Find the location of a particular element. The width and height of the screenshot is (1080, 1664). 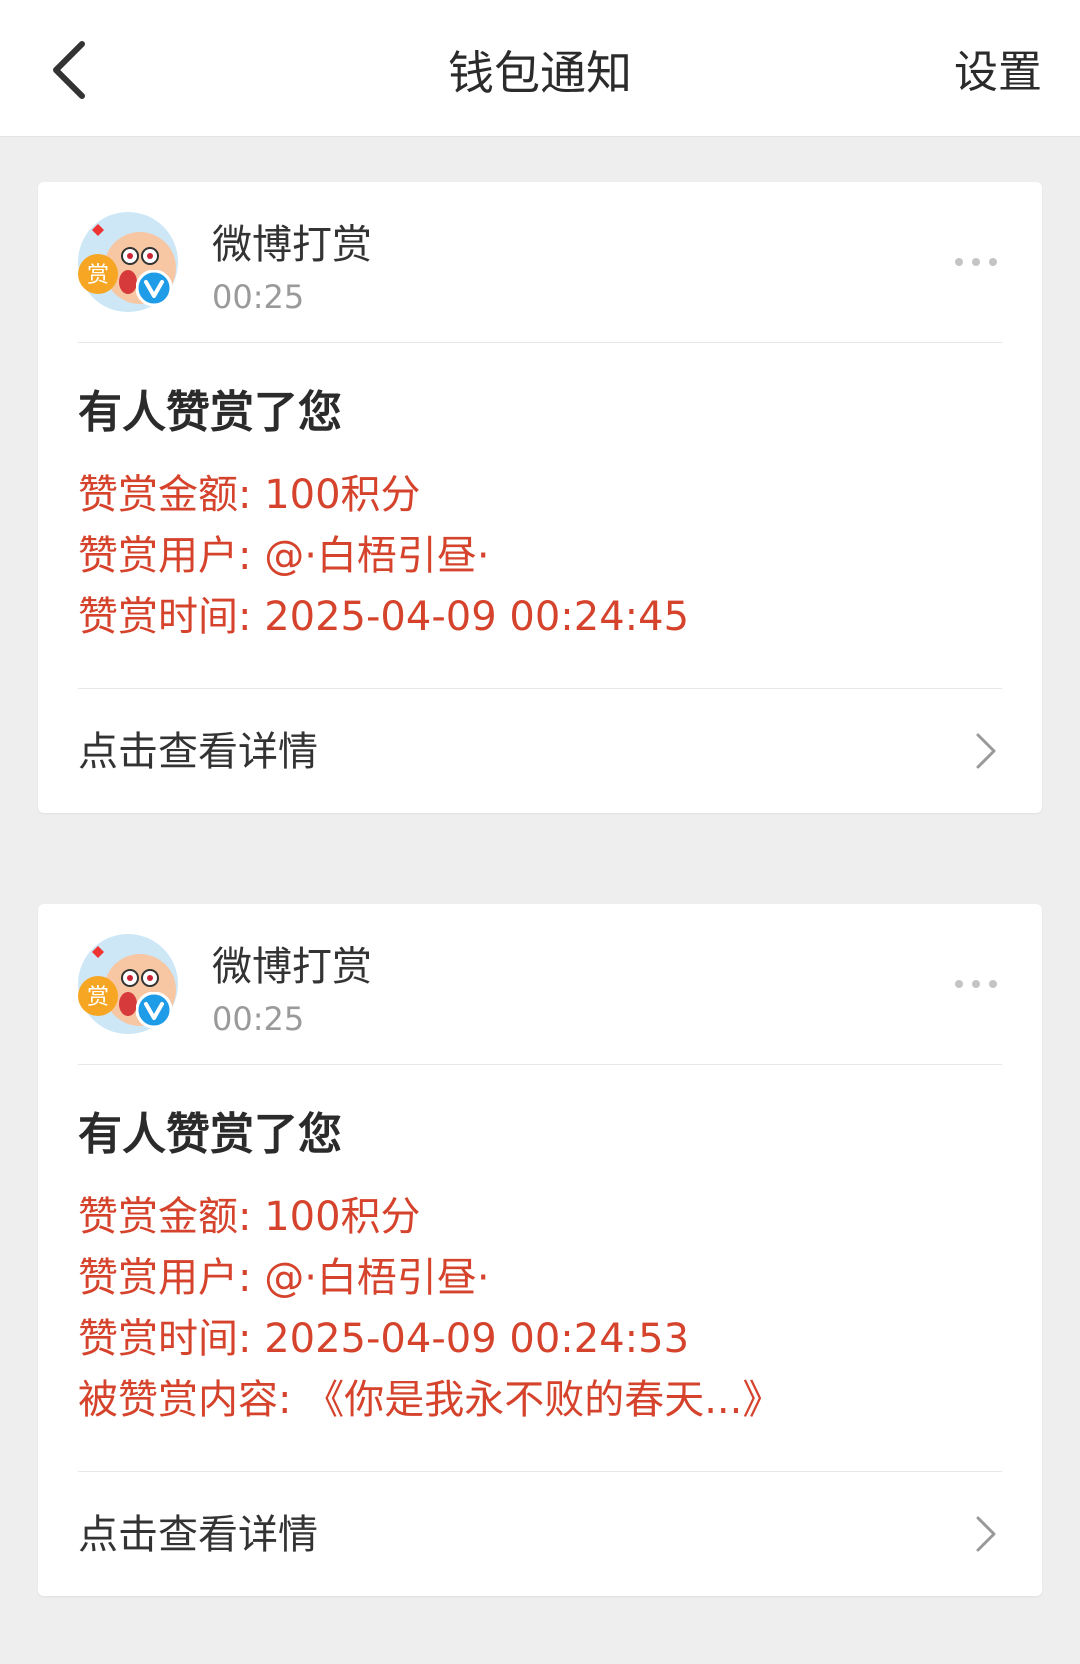

page-title: 钱包通知 is located at coordinates (540, 73).